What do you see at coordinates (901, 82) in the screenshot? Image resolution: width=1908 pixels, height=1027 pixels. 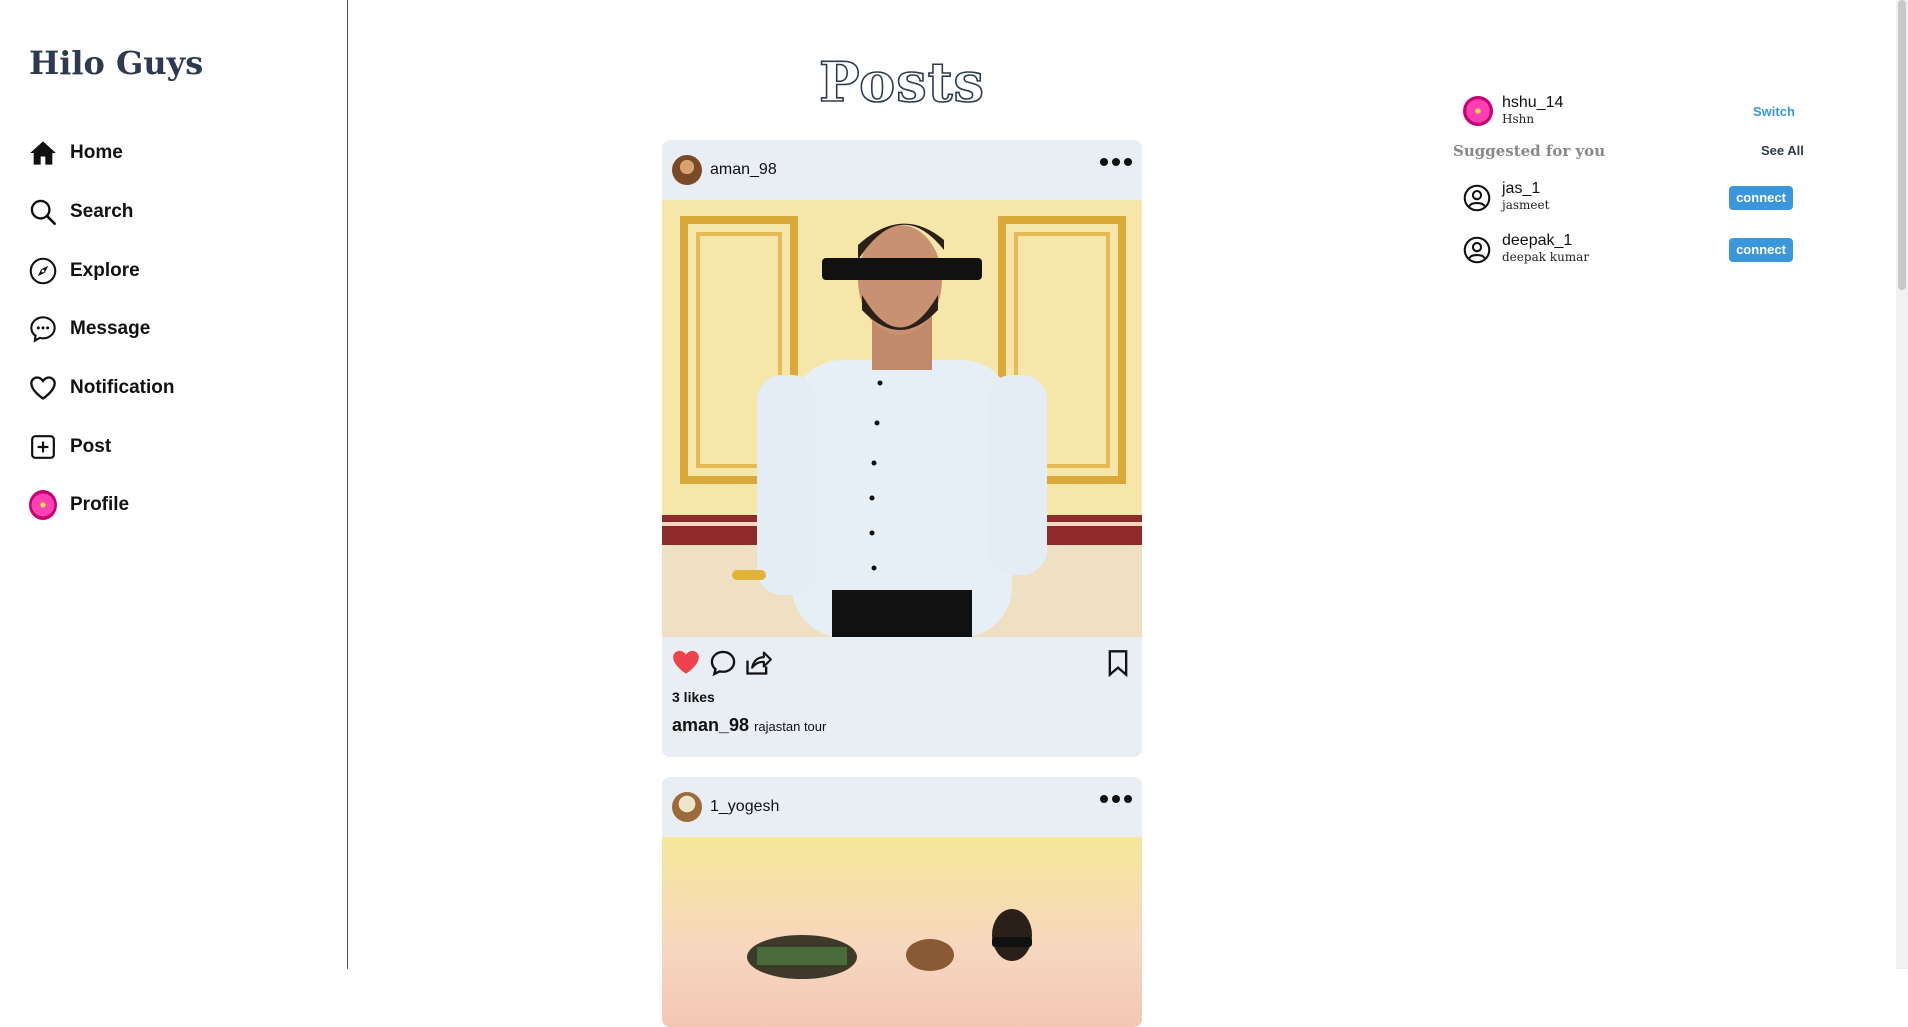 I see `page-title: Posts` at bounding box center [901, 82].